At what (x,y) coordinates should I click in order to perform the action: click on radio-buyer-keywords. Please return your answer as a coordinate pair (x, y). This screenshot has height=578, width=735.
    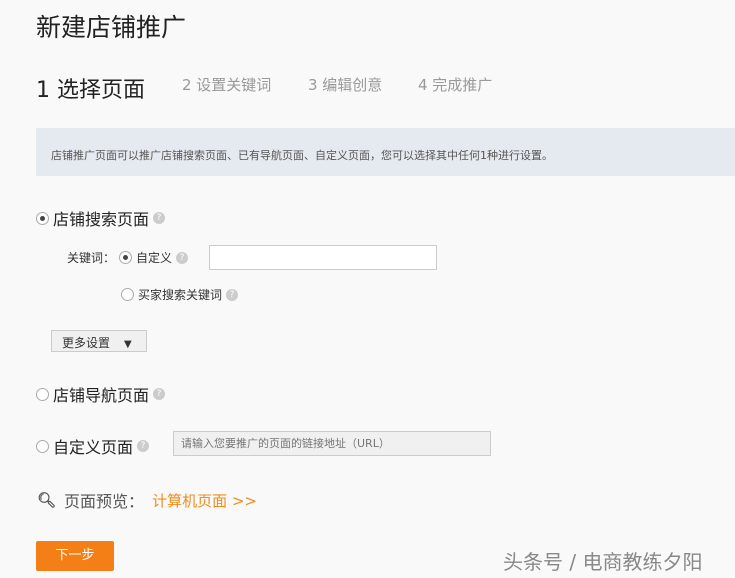
    Looking at the image, I should click on (127, 294).